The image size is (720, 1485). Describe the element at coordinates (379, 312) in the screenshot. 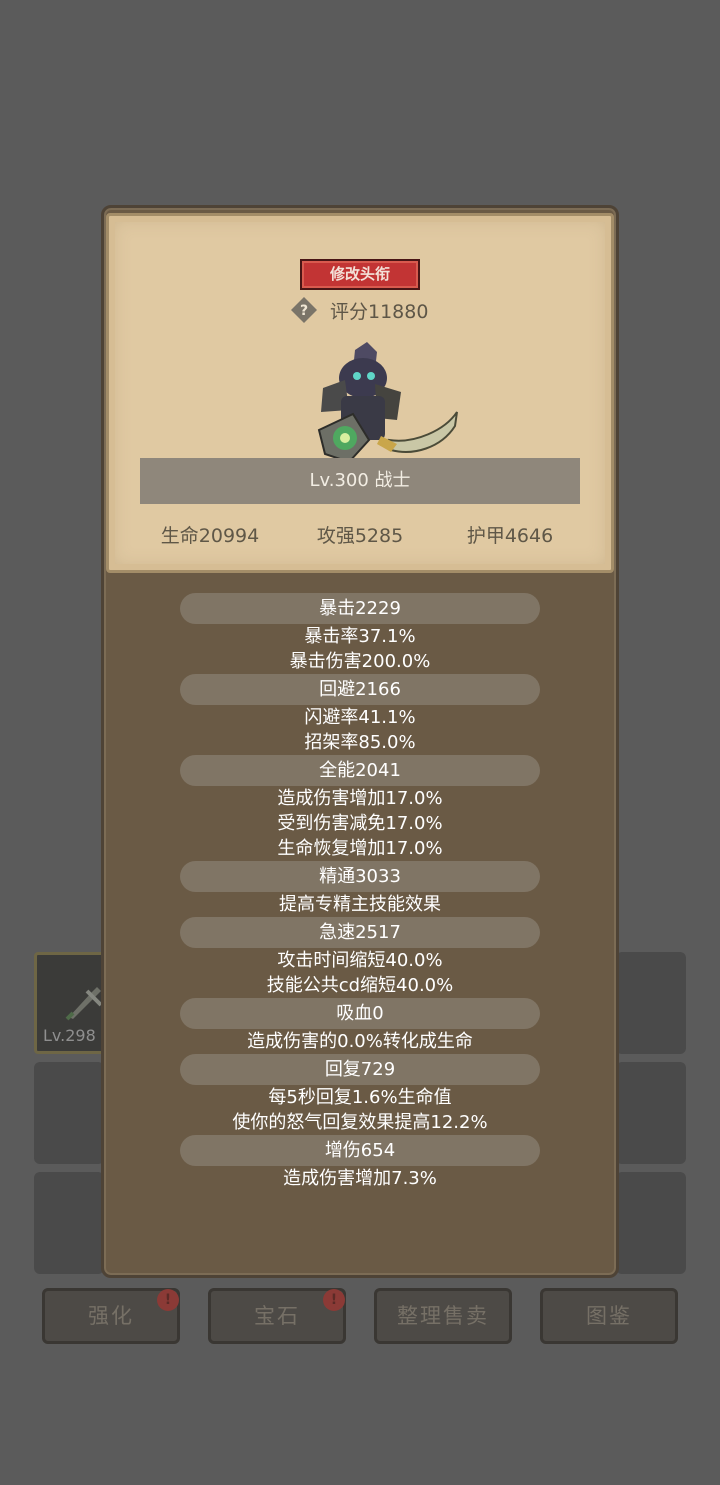

I see `score-text: 评分11880` at that location.